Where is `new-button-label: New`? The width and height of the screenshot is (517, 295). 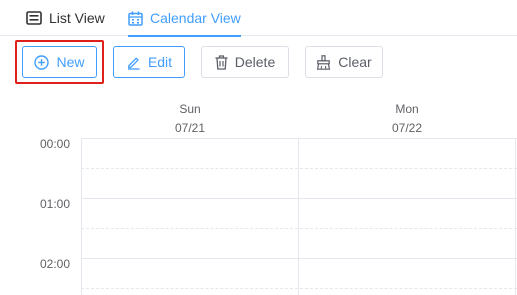
new-button-label: New is located at coordinates (70, 62).